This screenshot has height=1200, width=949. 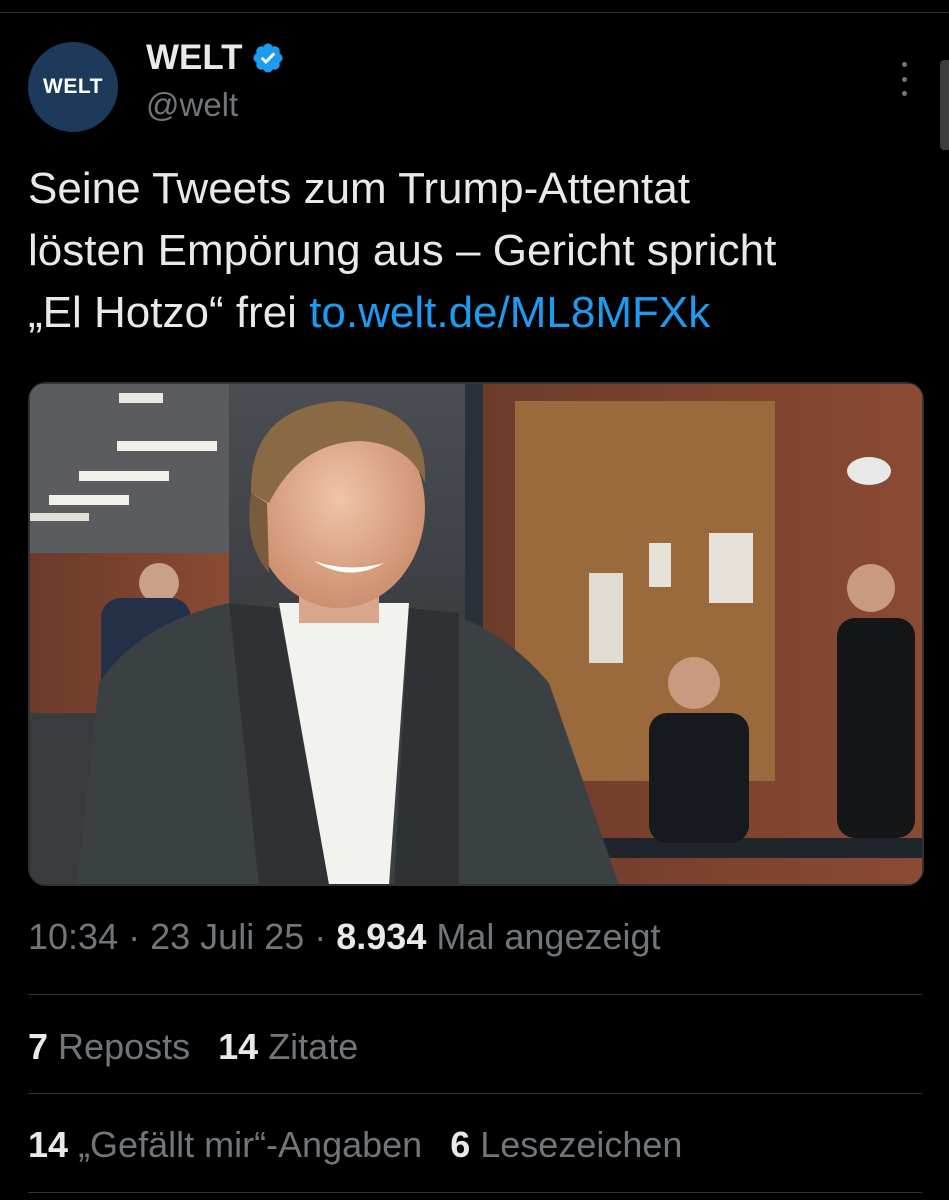 I want to click on avatar: WELT, so click(x=73, y=87).